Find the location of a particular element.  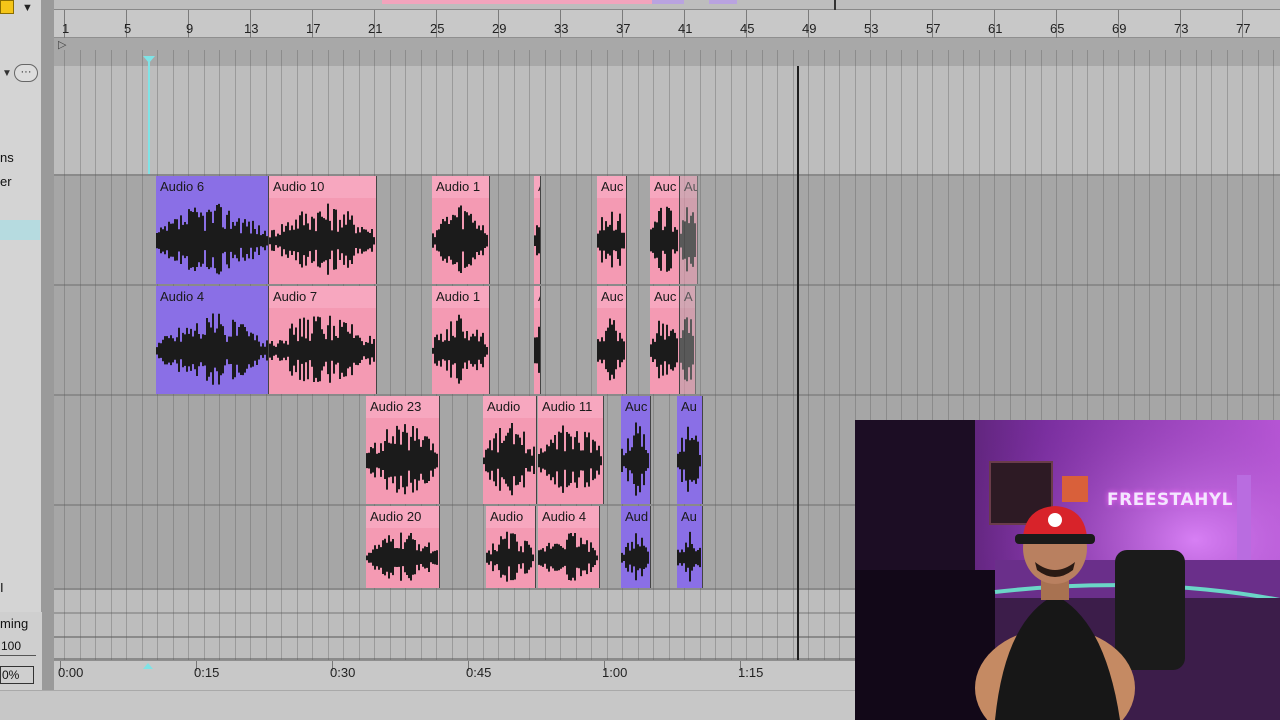

panel-divider is located at coordinates (48, 345).